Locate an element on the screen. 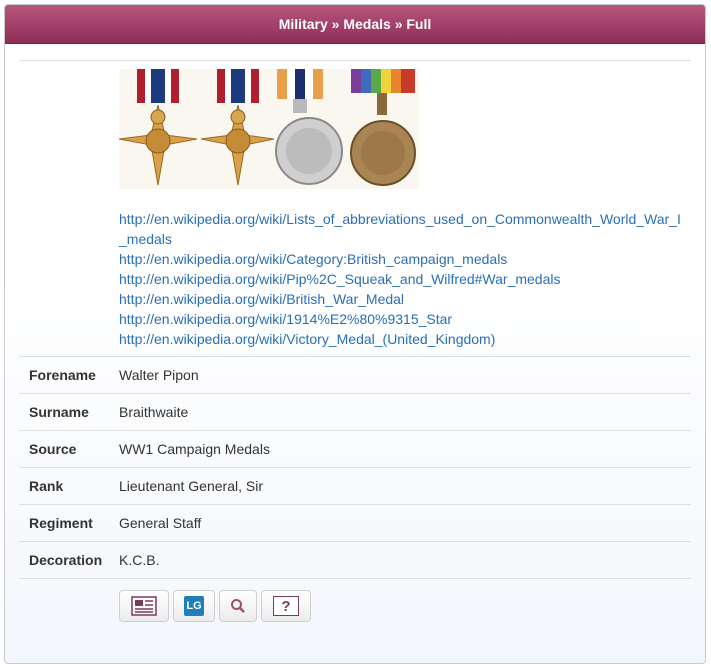 This screenshot has width=711, height=668. surname-label: Surname is located at coordinates (69, 412).